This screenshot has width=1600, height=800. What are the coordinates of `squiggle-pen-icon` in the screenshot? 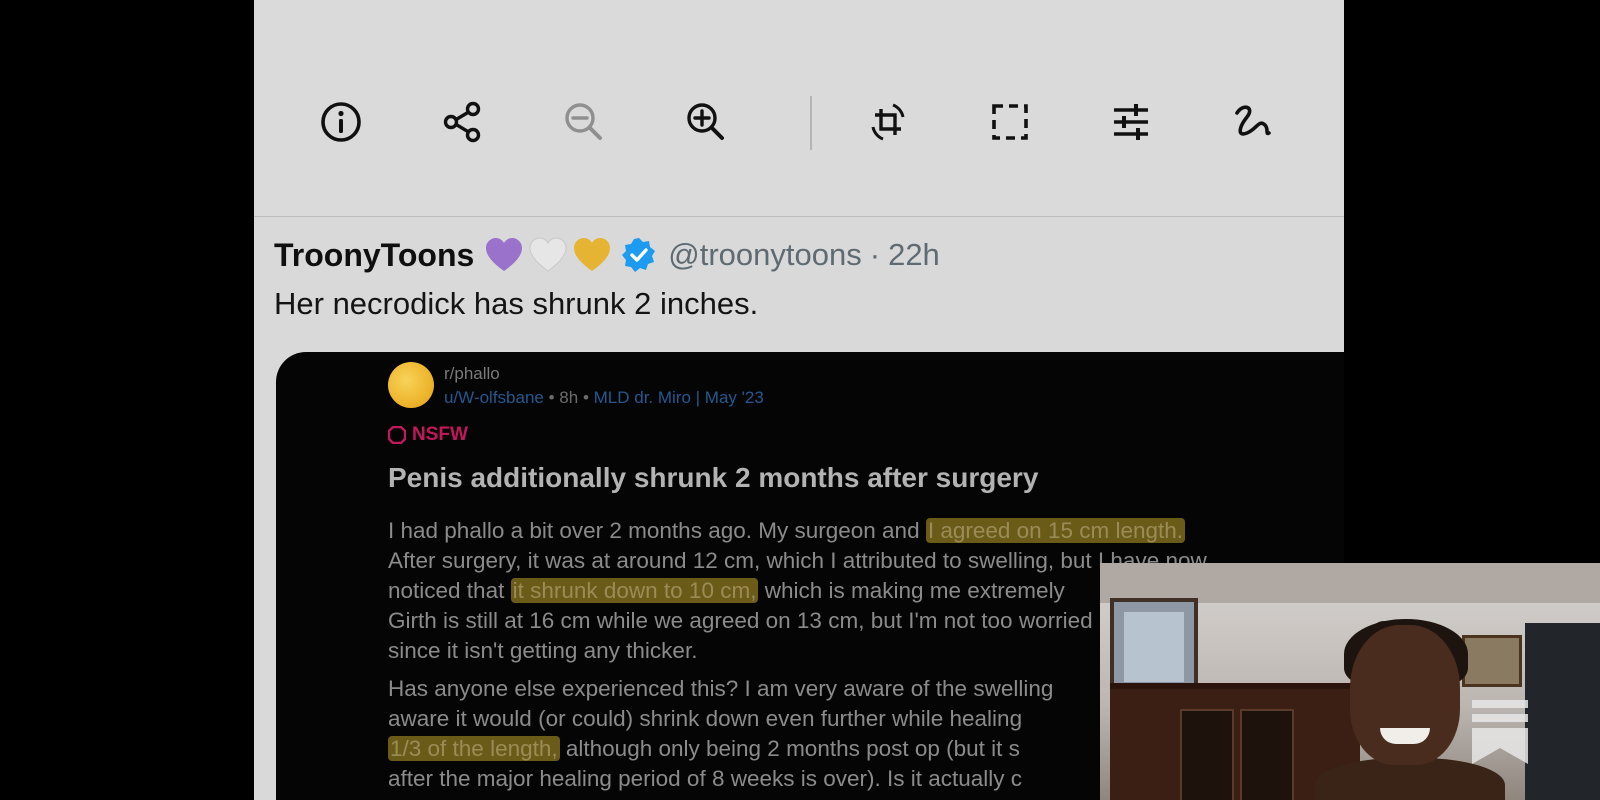 It's located at (1253, 120).